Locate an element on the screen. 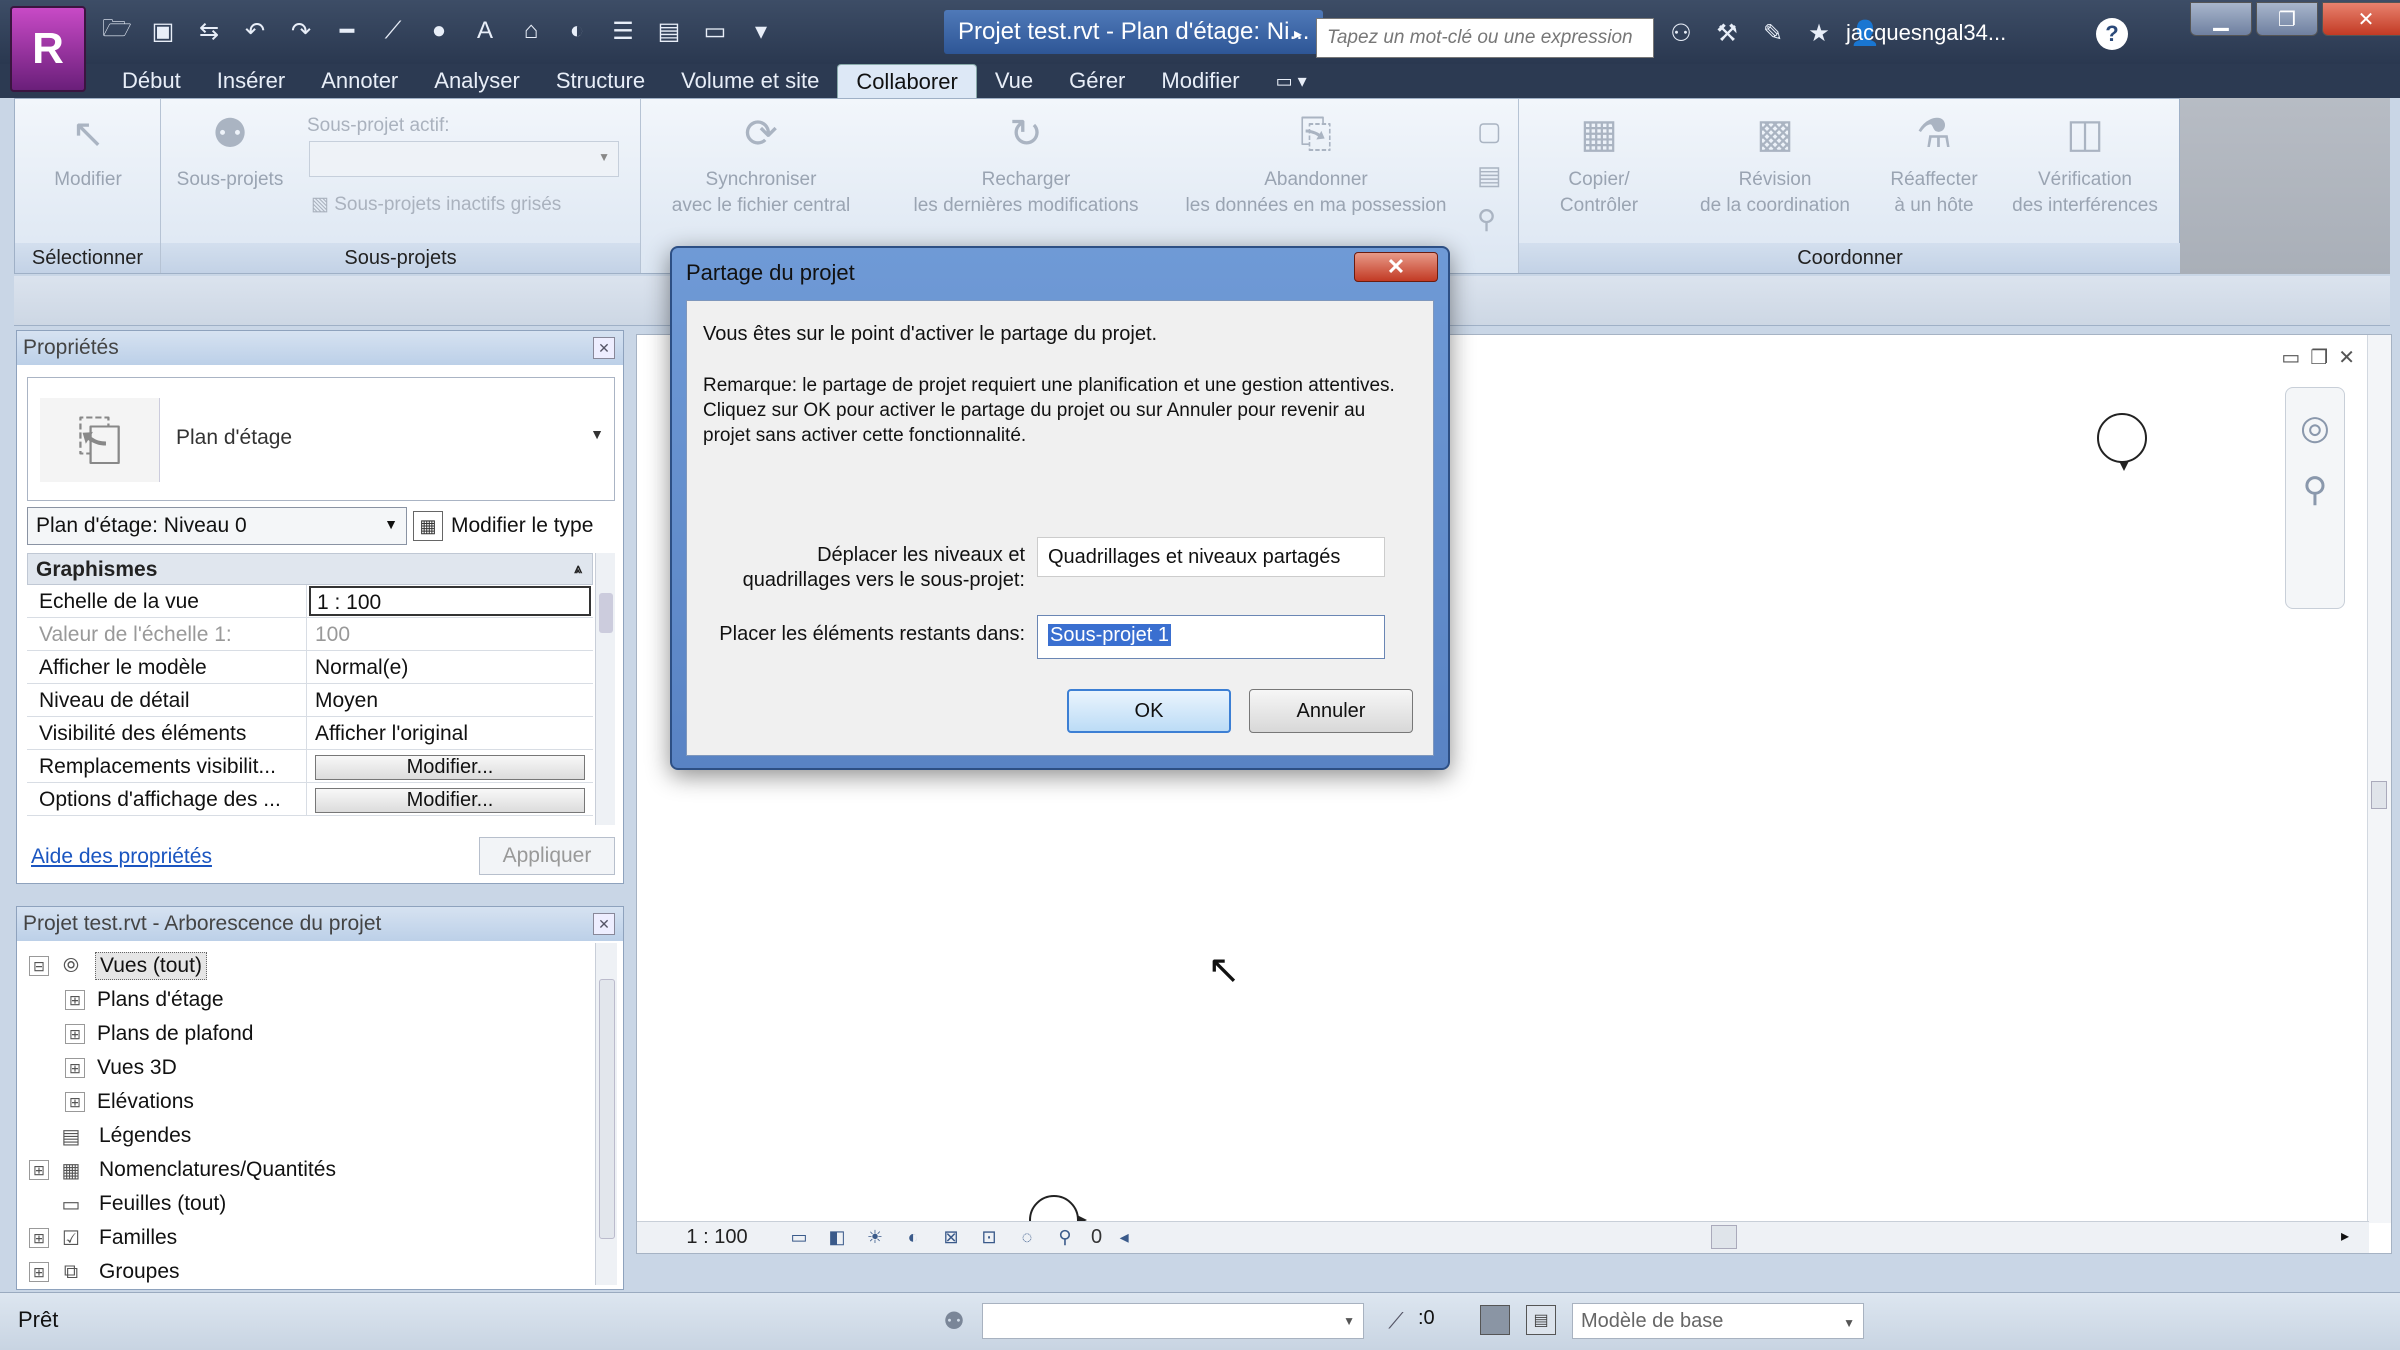 Image resolution: width=2400 pixels, height=1350 pixels. project-browser-scrollbar is located at coordinates (606, 1114).